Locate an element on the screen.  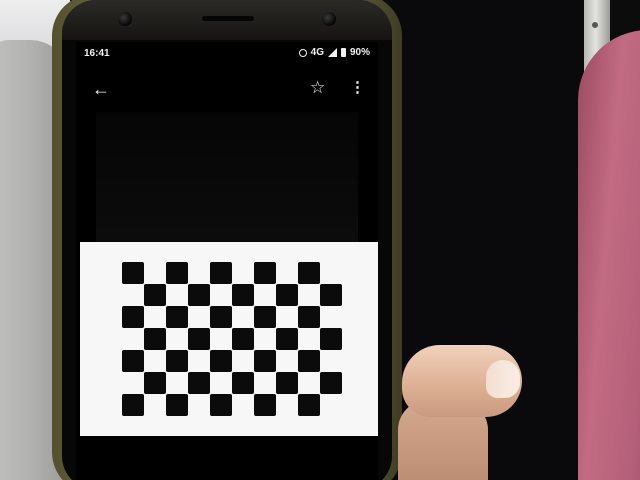
battery-level: 90% is located at coordinates (359, 52).